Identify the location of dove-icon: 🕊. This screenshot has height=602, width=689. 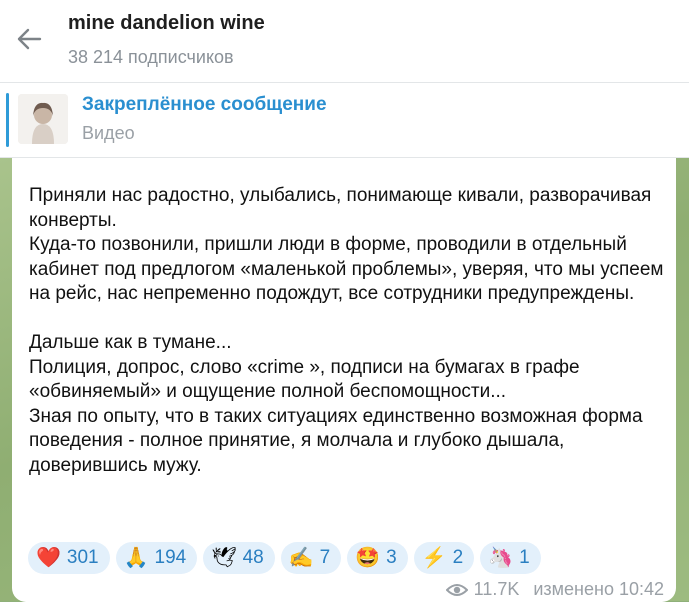
(224, 558).